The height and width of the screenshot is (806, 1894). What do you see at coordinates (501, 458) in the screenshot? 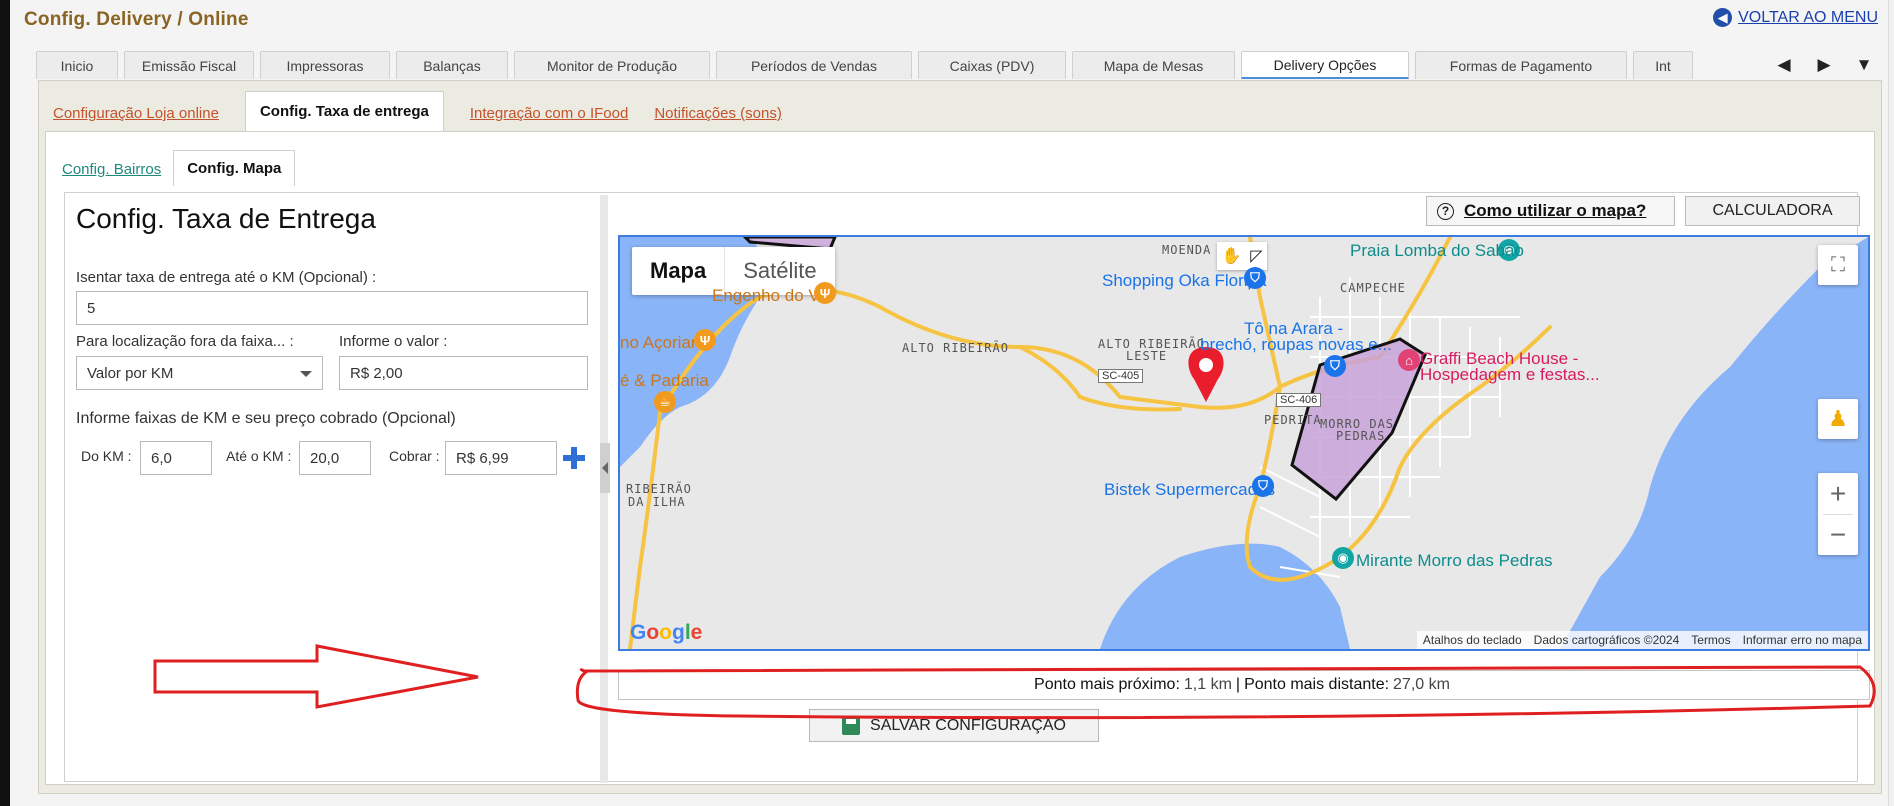
I see `charge-input: R$ 6,99` at bounding box center [501, 458].